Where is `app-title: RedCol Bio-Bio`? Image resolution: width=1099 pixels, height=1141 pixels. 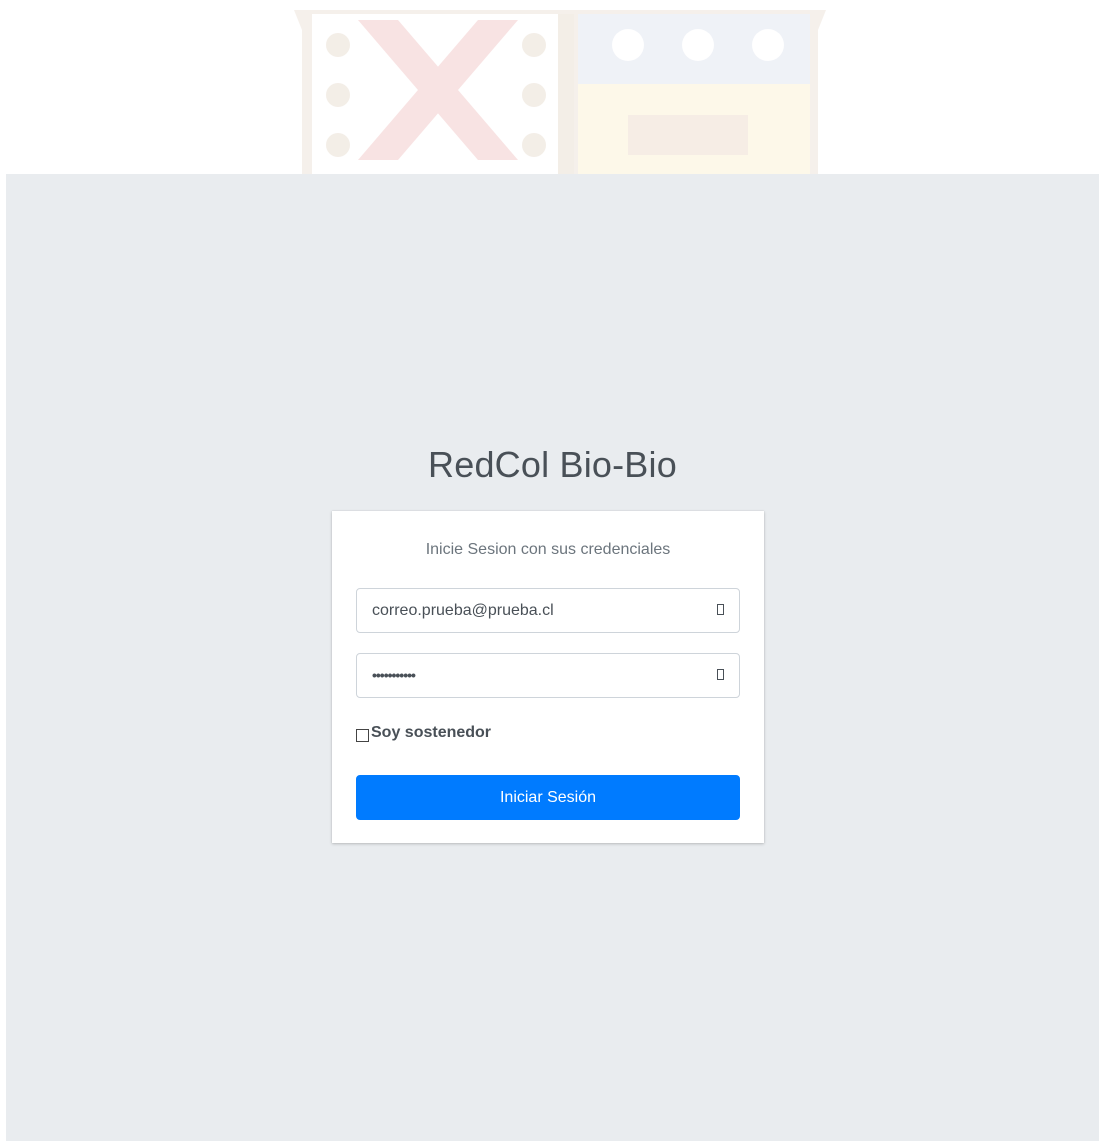 app-title: RedCol Bio-Bio is located at coordinates (552, 464).